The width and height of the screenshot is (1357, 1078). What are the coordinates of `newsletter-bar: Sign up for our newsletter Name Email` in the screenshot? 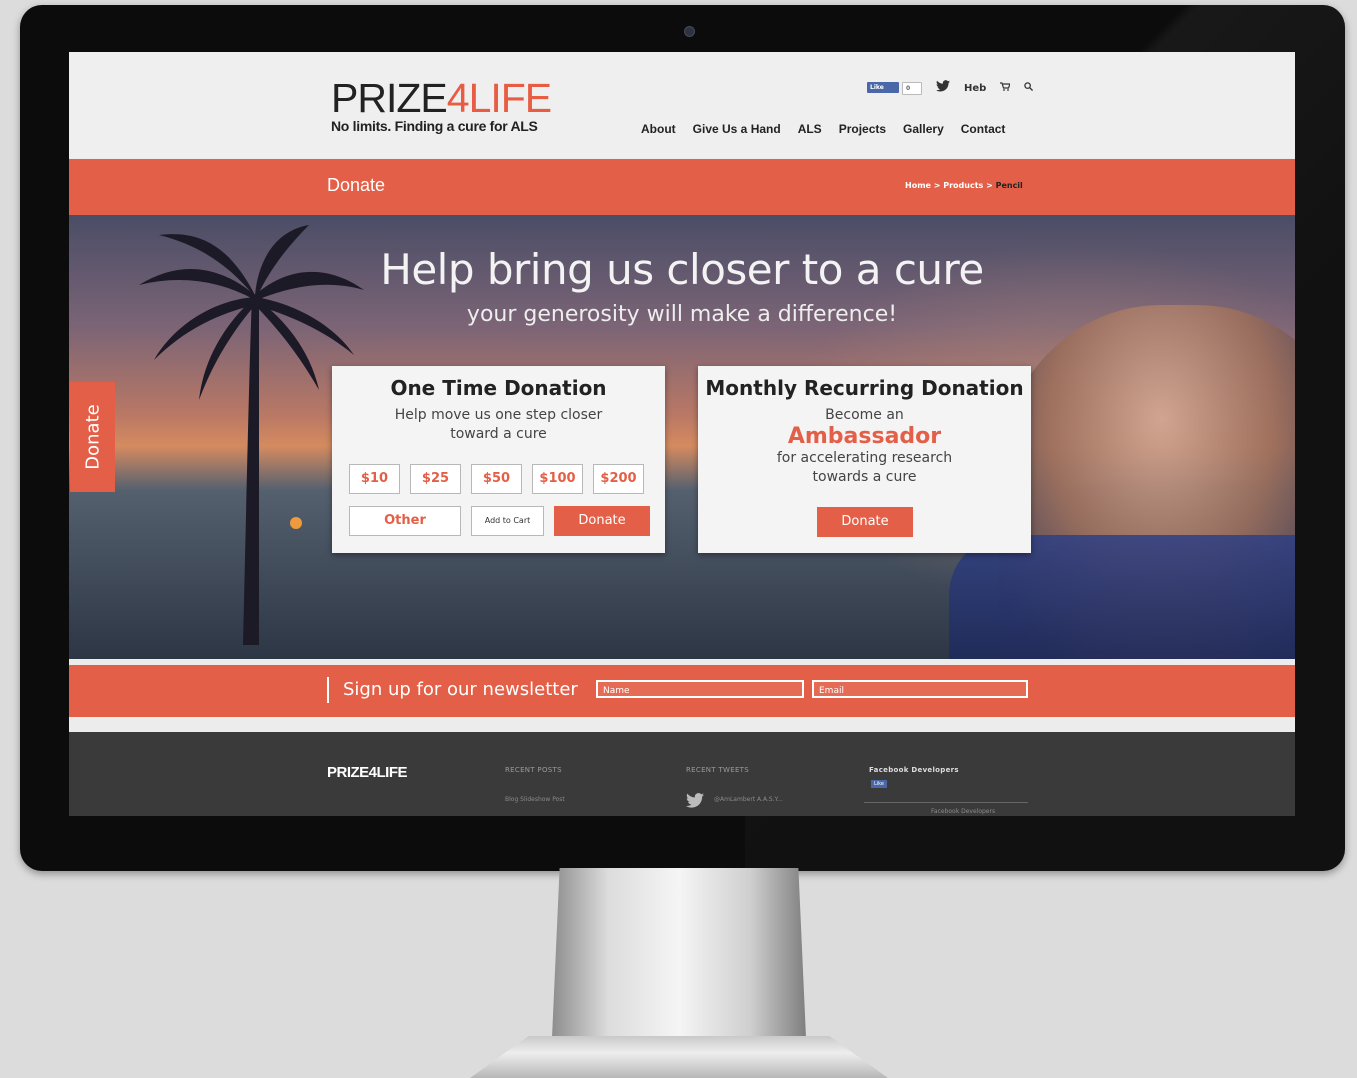 It's located at (682, 691).